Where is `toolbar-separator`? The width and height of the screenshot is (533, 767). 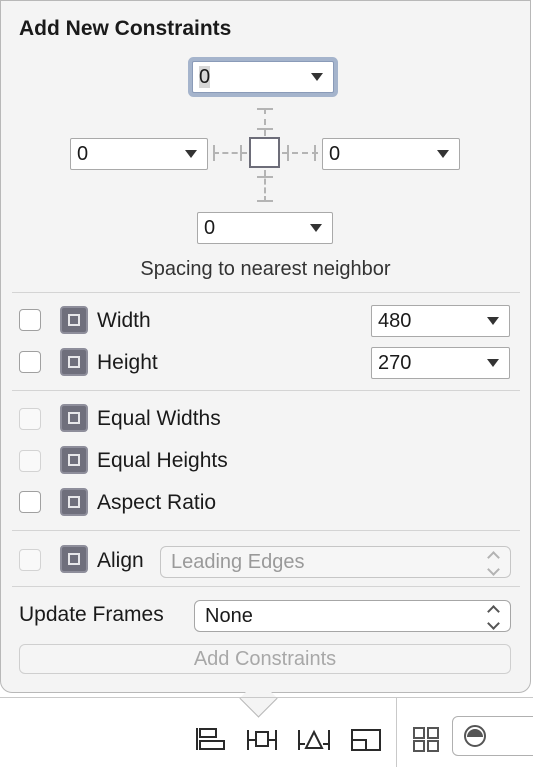 toolbar-separator is located at coordinates (396, 732).